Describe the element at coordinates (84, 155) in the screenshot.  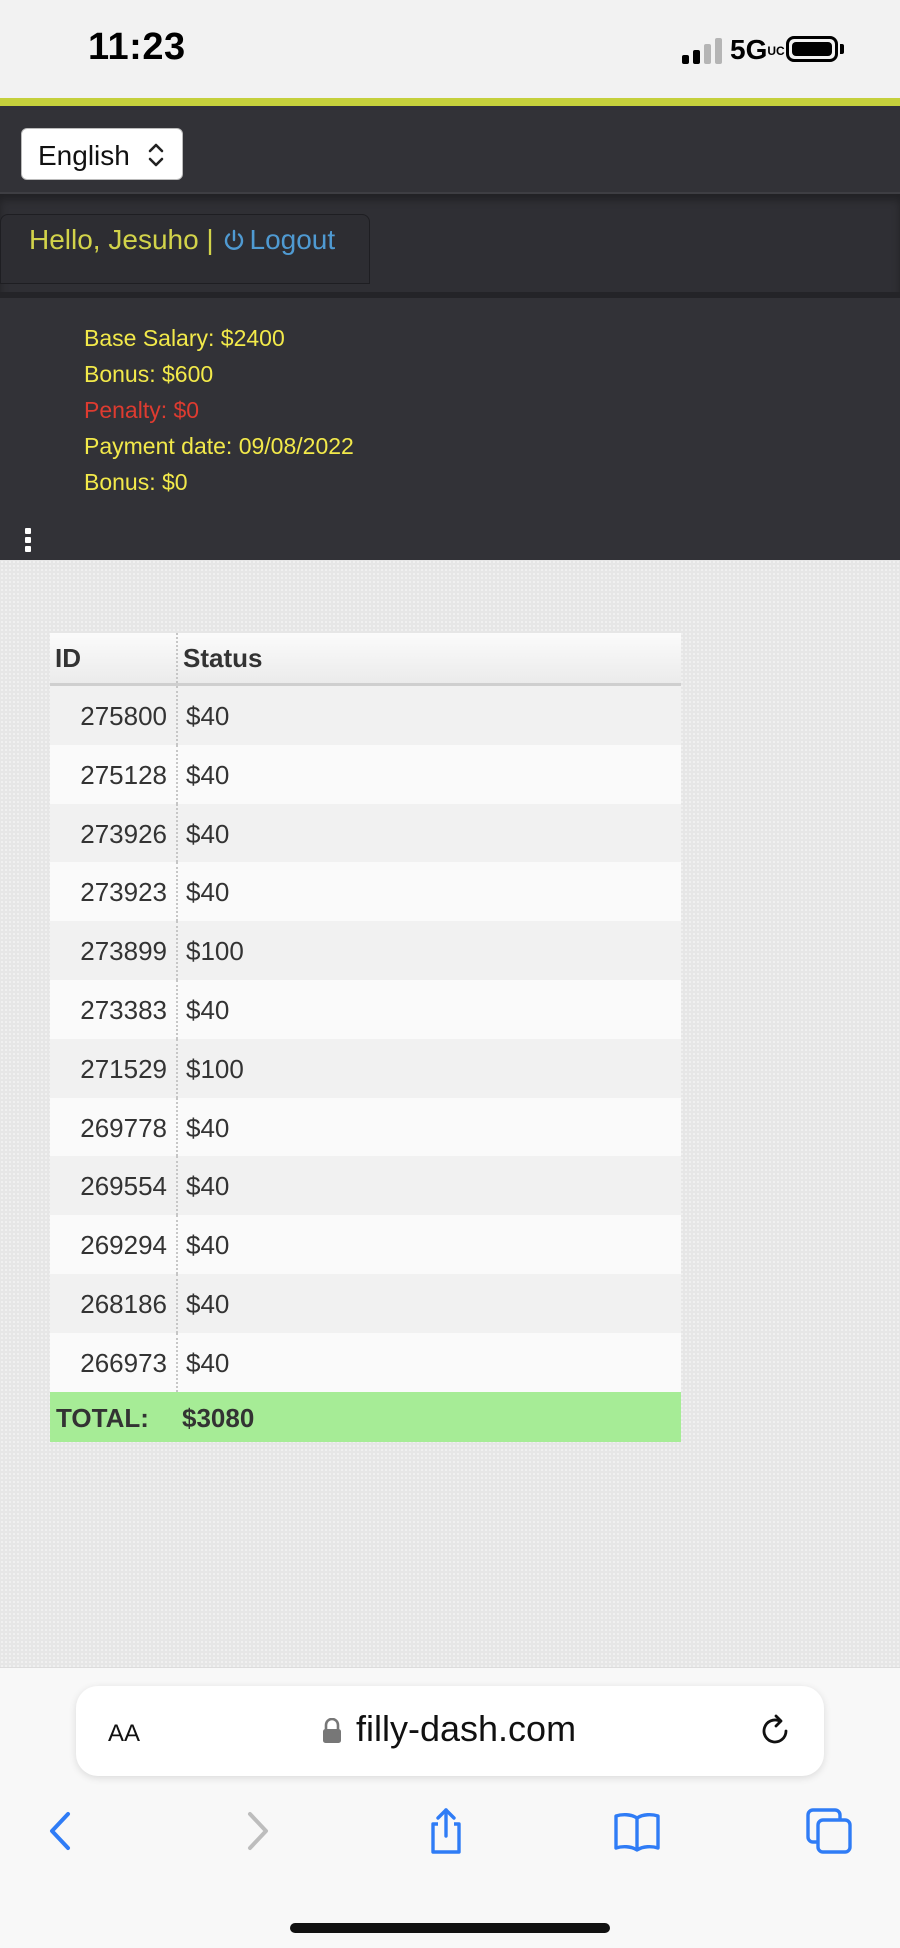
I see `language-select-value: English` at that location.